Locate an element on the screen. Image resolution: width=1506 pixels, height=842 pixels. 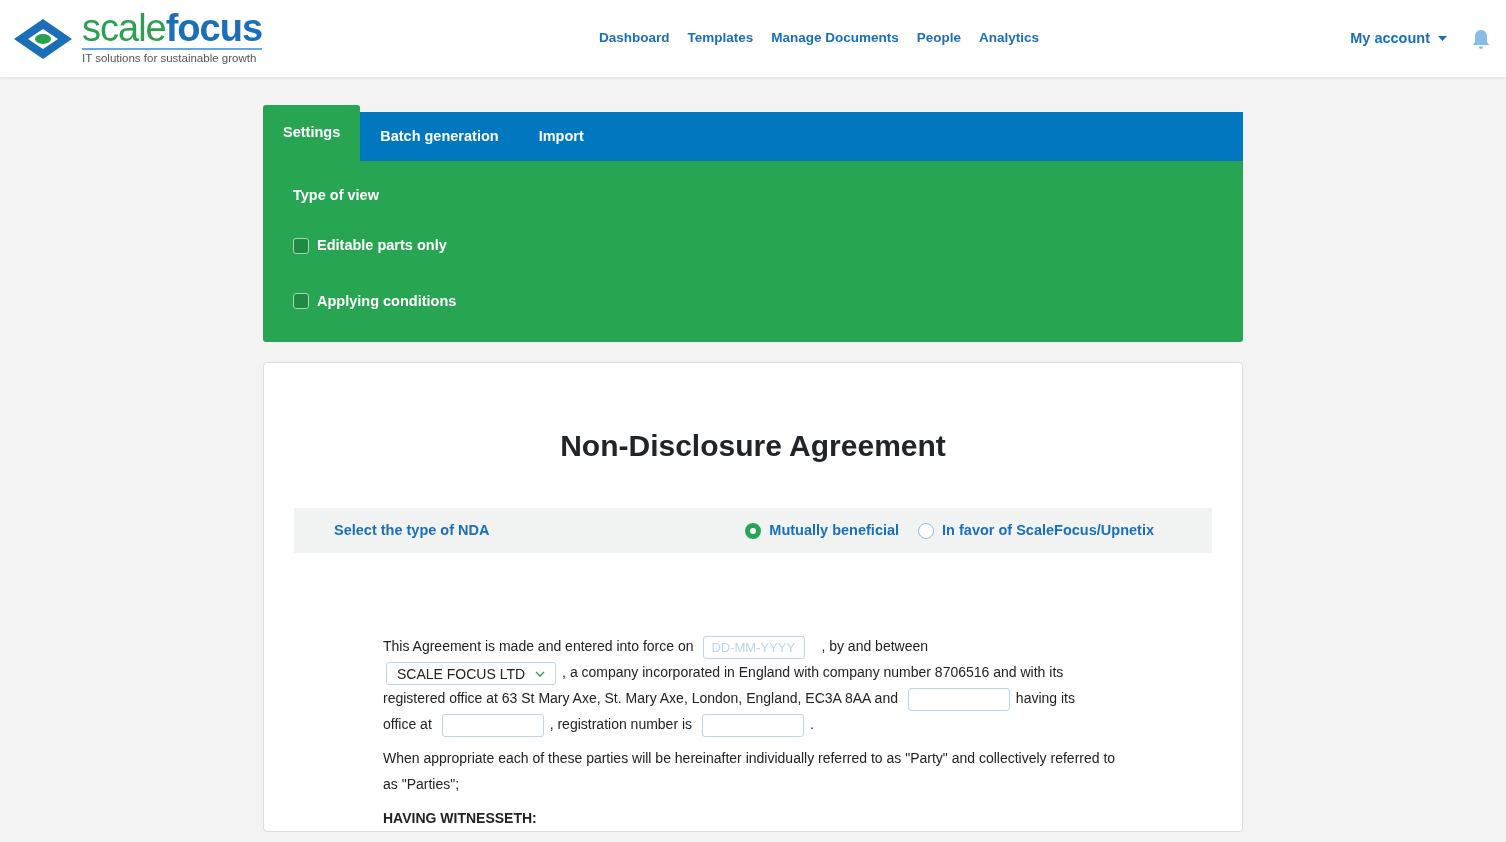
date-field: DD-MM-YYYY is located at coordinates (754, 648).